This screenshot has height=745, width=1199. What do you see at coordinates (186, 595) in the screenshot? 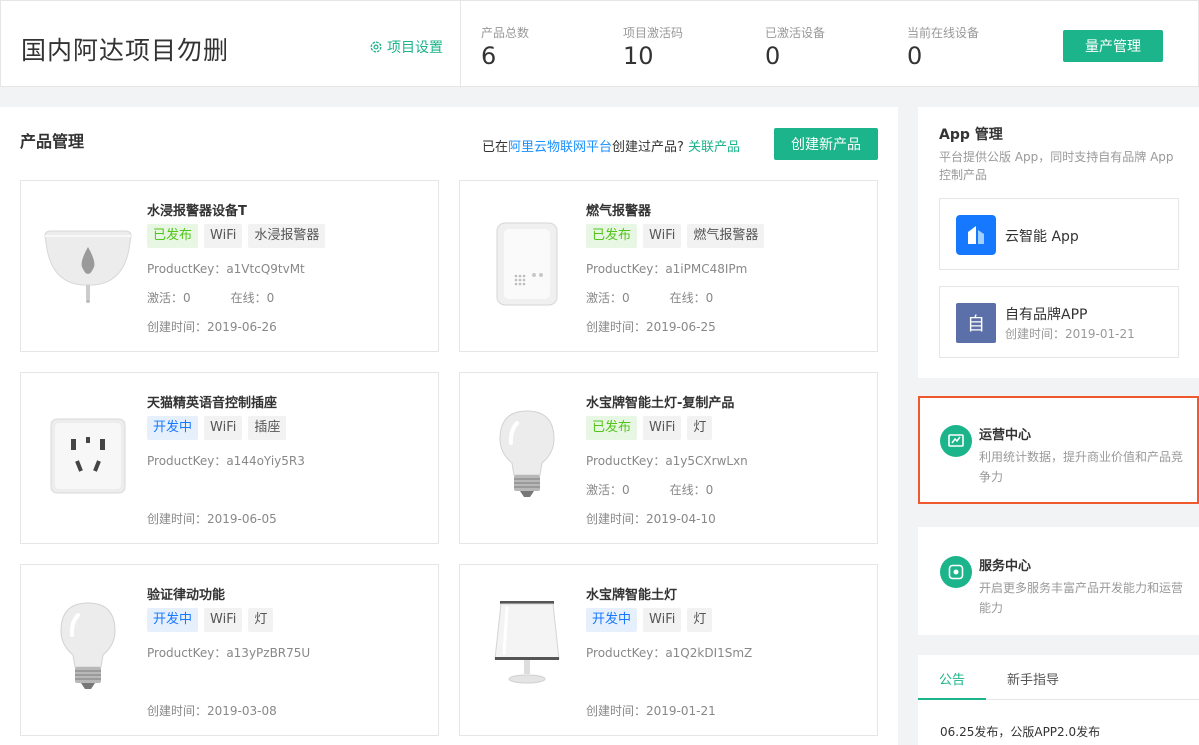
I see `product-name: 验证律动功能` at bounding box center [186, 595].